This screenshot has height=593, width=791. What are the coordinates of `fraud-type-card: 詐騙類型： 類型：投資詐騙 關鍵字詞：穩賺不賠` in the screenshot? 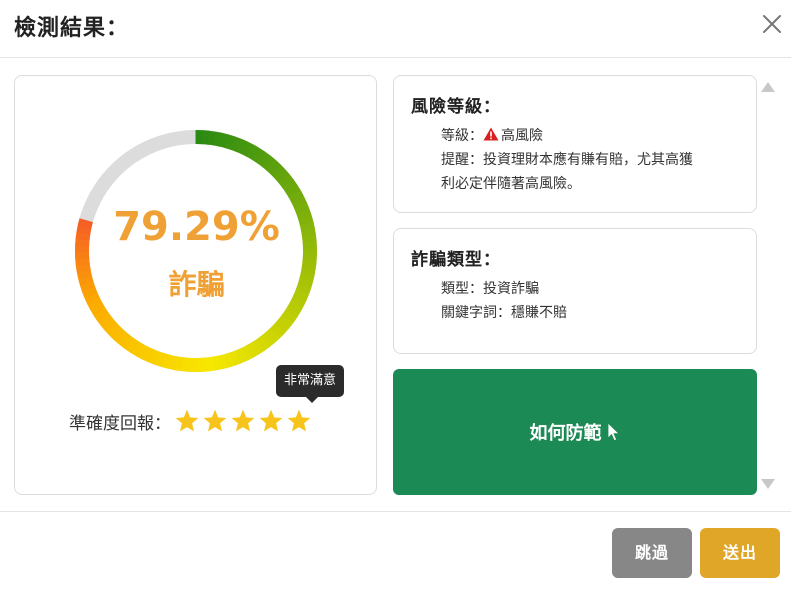 It's located at (575, 291).